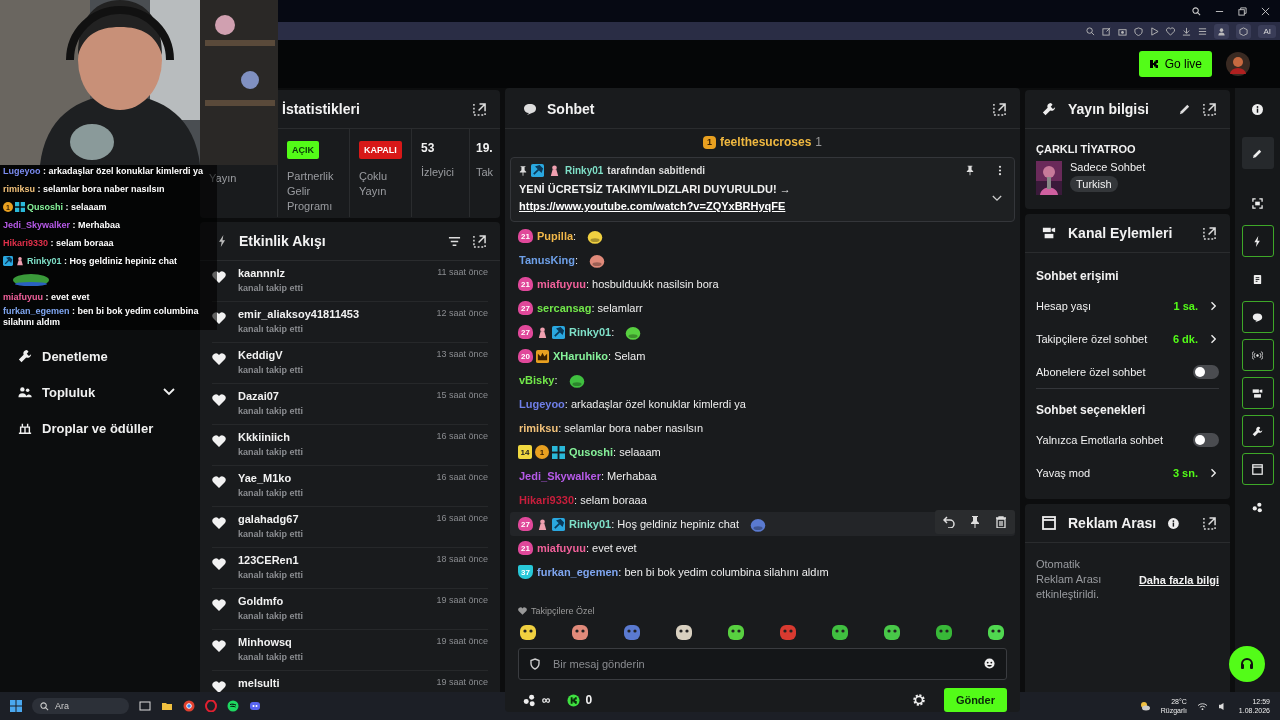  I want to click on subscriber-badge: 27, so click(525, 332).